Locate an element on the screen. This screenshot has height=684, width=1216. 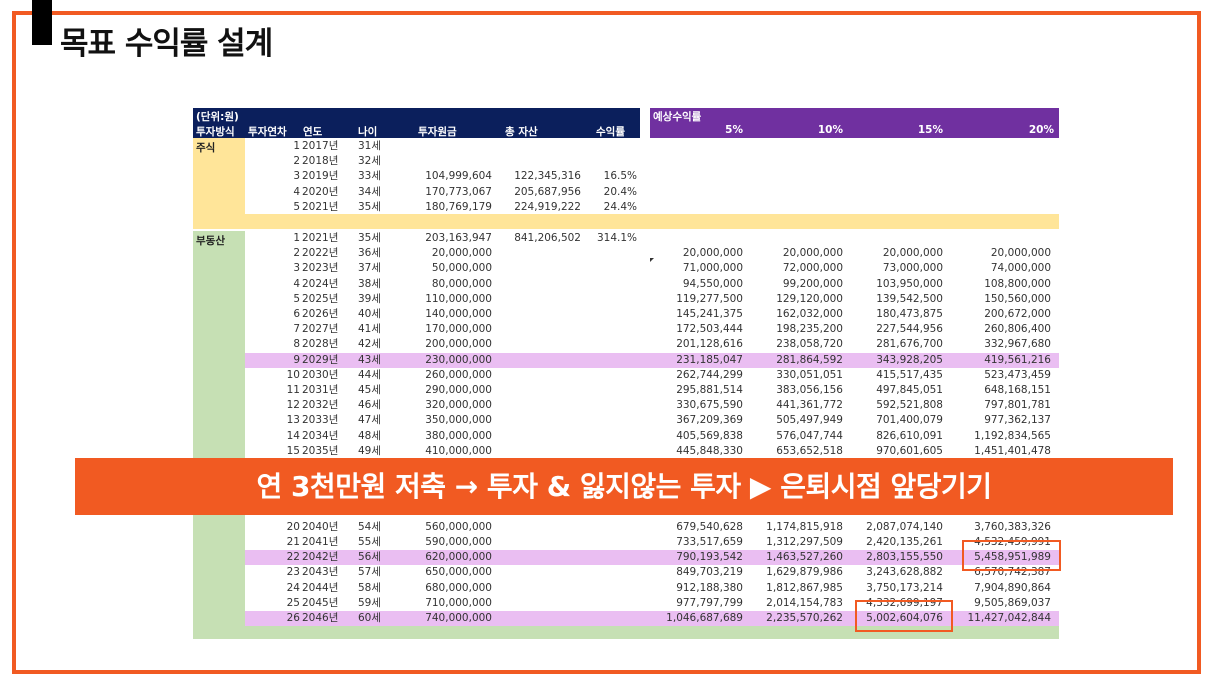
cell-total-assets: 224,919,222 is located at coordinates (547, 206).